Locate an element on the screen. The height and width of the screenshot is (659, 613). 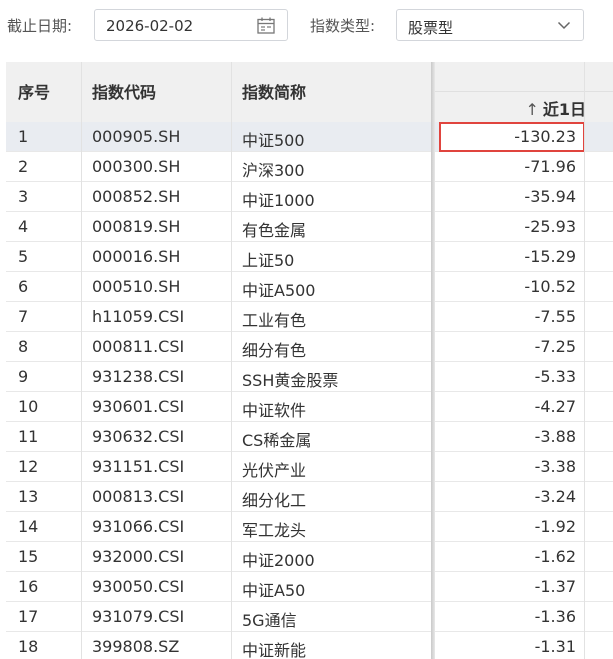
table-row: 8 000811.CSI 细分有色 -7.25 is located at coordinates (309, 347).